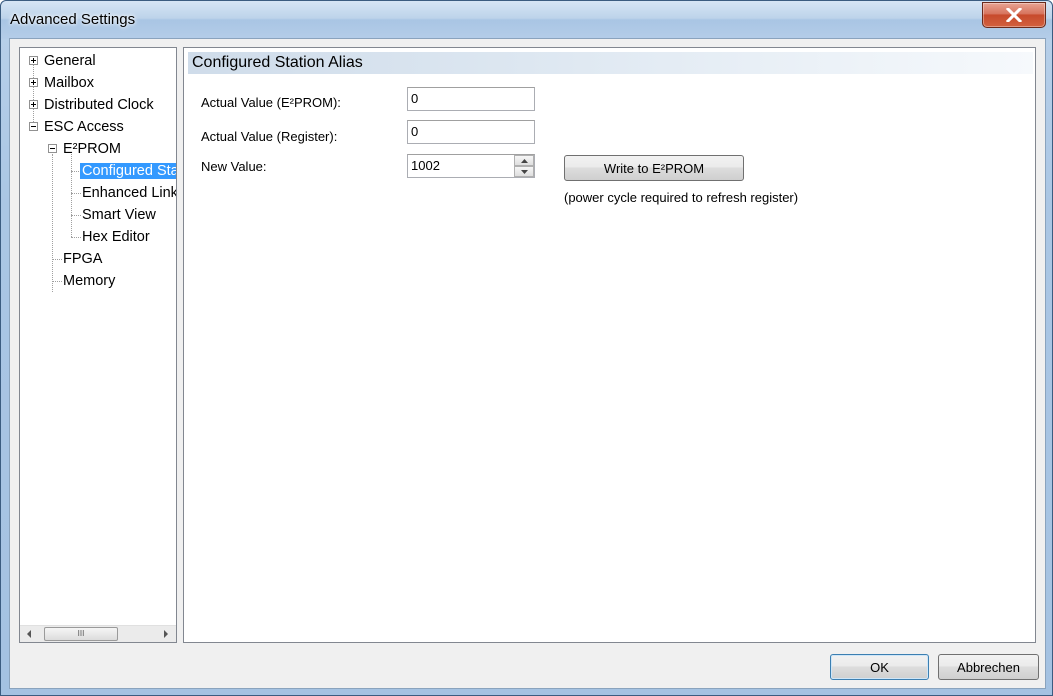 This screenshot has width=1053, height=696. I want to click on scroll-thumb: III, so click(81, 634).